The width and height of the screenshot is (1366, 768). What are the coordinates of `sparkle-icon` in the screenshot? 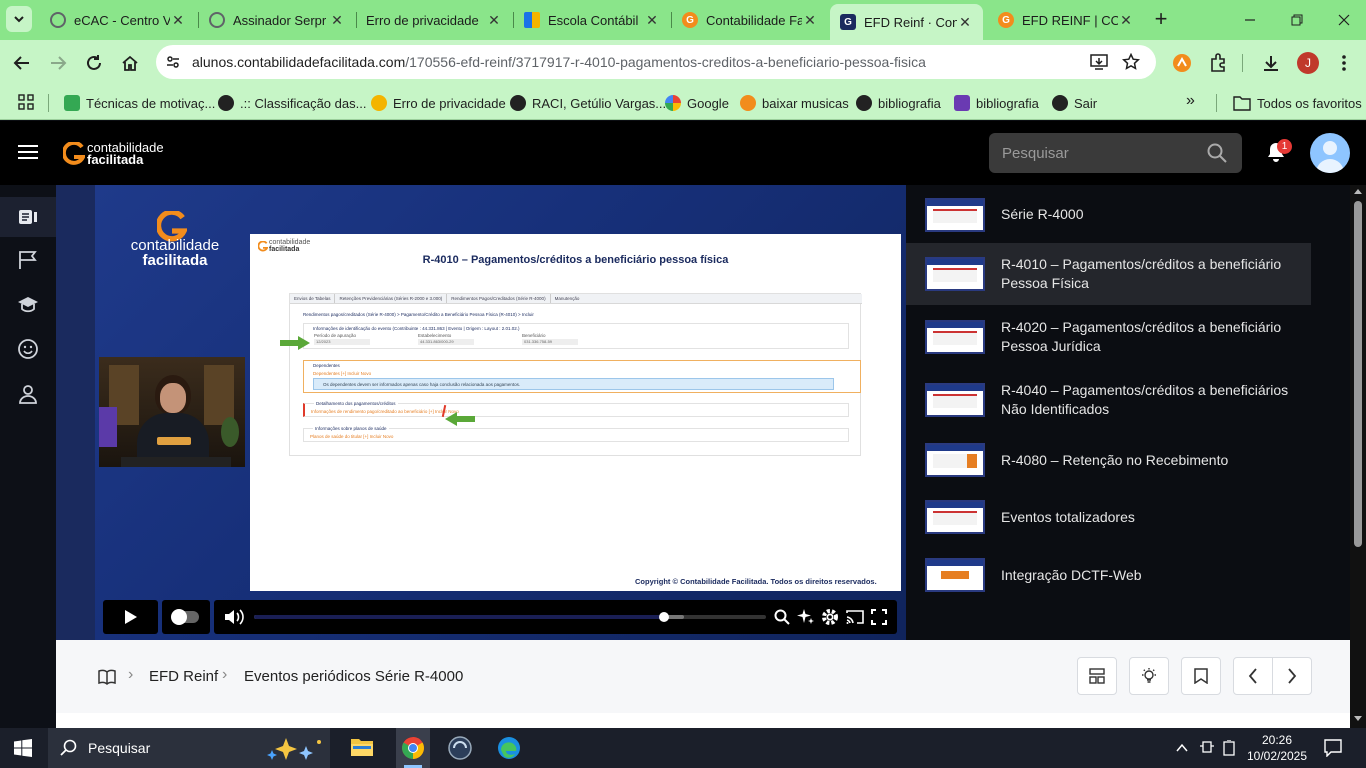 It's located at (806, 617).